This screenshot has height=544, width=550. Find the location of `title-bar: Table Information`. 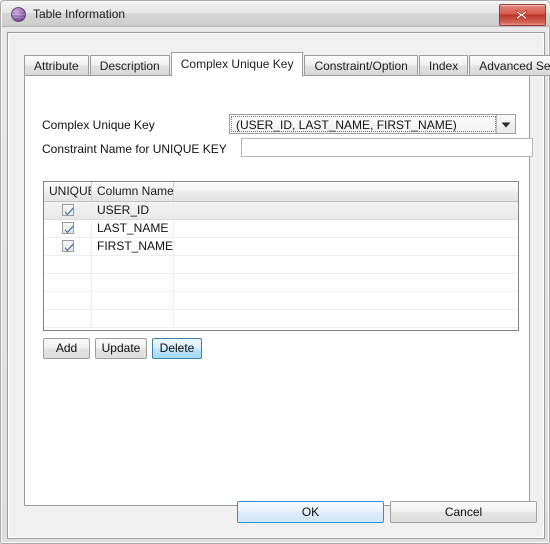

title-bar: Table Information is located at coordinates (276, 14).